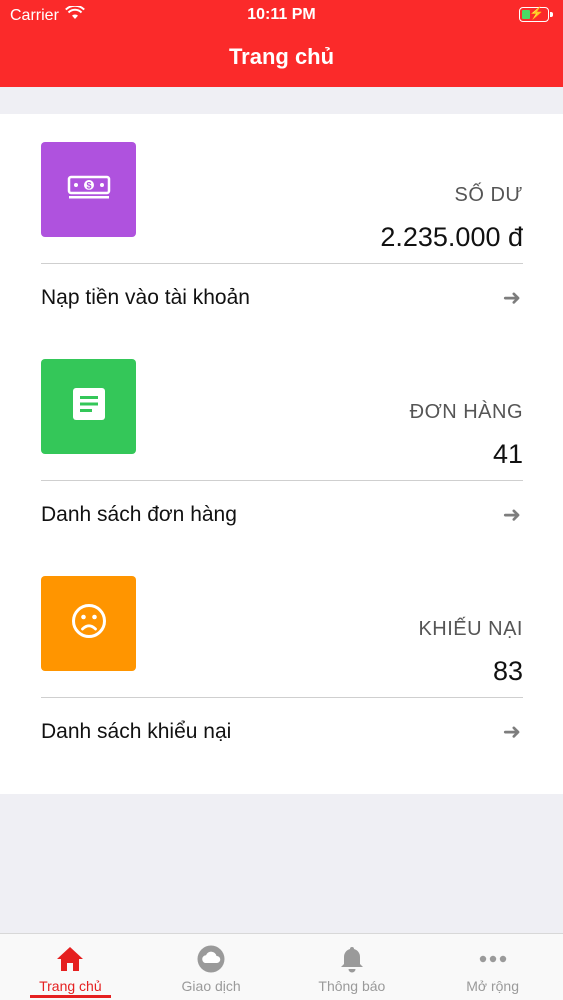  Describe the element at coordinates (536, 14) in the screenshot. I see `battery-icon: ⚡` at that location.